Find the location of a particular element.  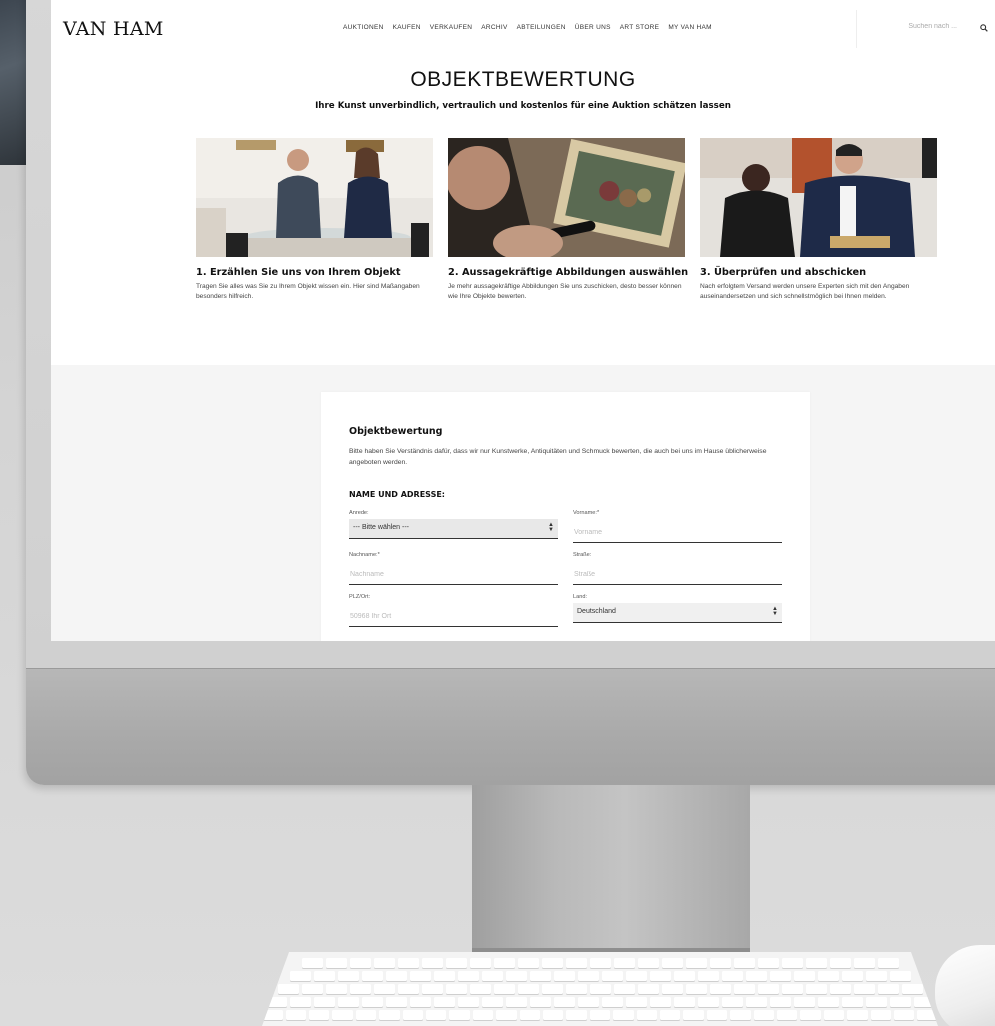

nav-item-abteilungen: ABTEILUNGEN is located at coordinates (541, 27).